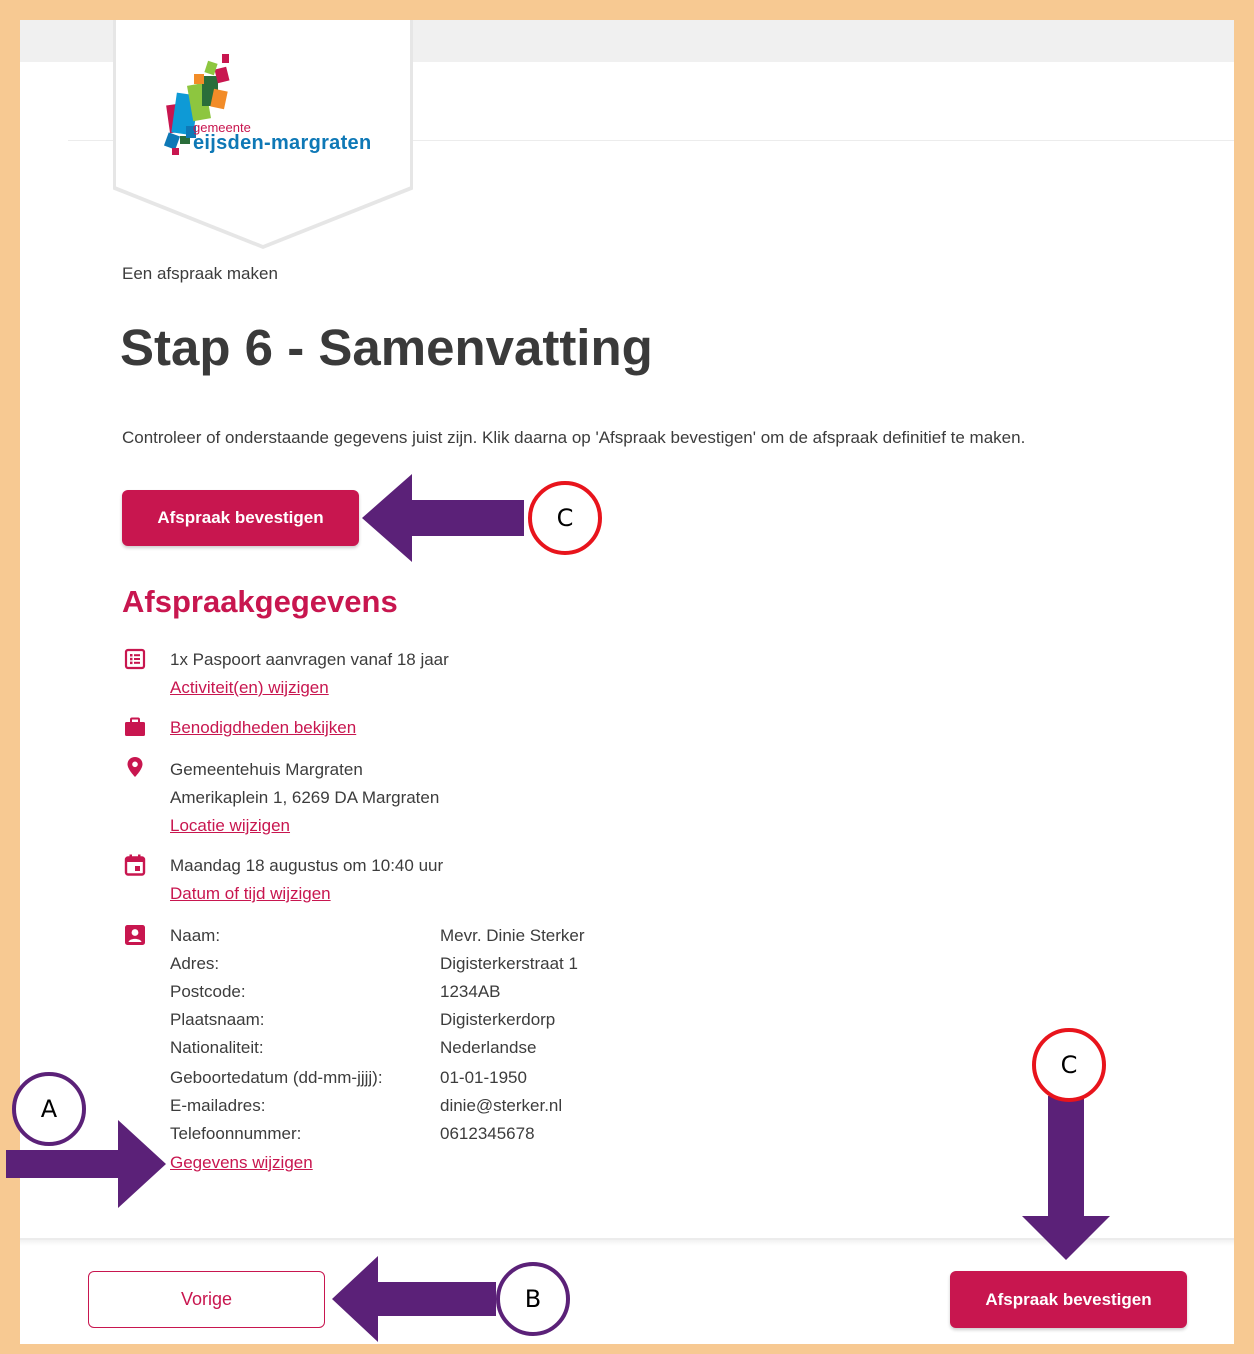  Describe the element at coordinates (386, 347) in the screenshot. I see `page-title: Stap 6 - Samenvatting` at that location.